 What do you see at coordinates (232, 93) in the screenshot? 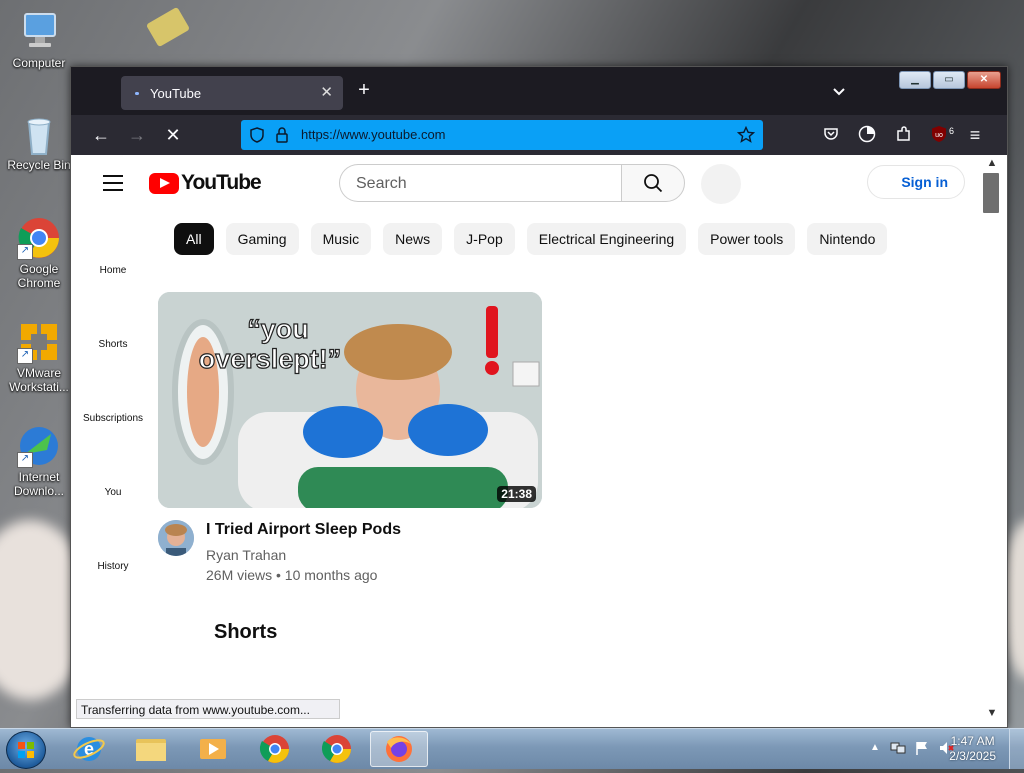
I see `tab-youtube: YouTube ✕` at bounding box center [232, 93].